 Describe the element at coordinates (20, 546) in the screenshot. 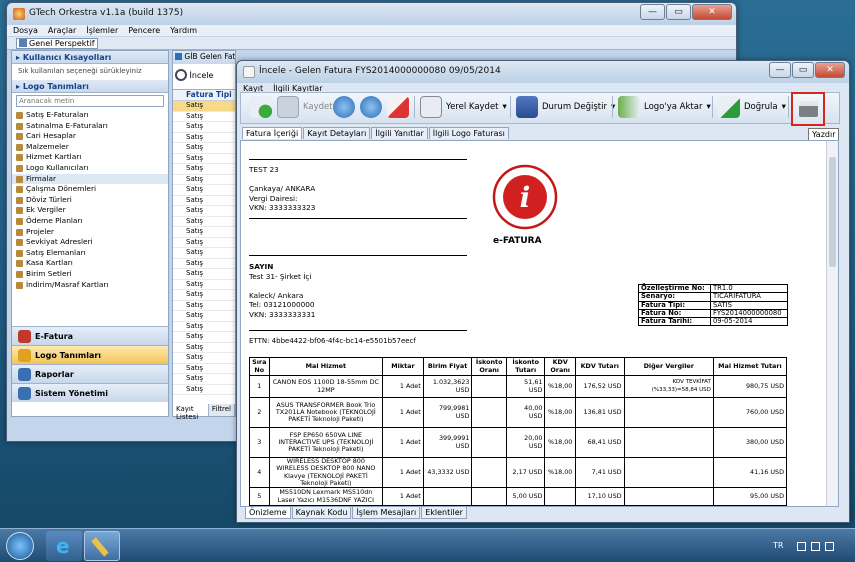

I see `start-button` at that location.